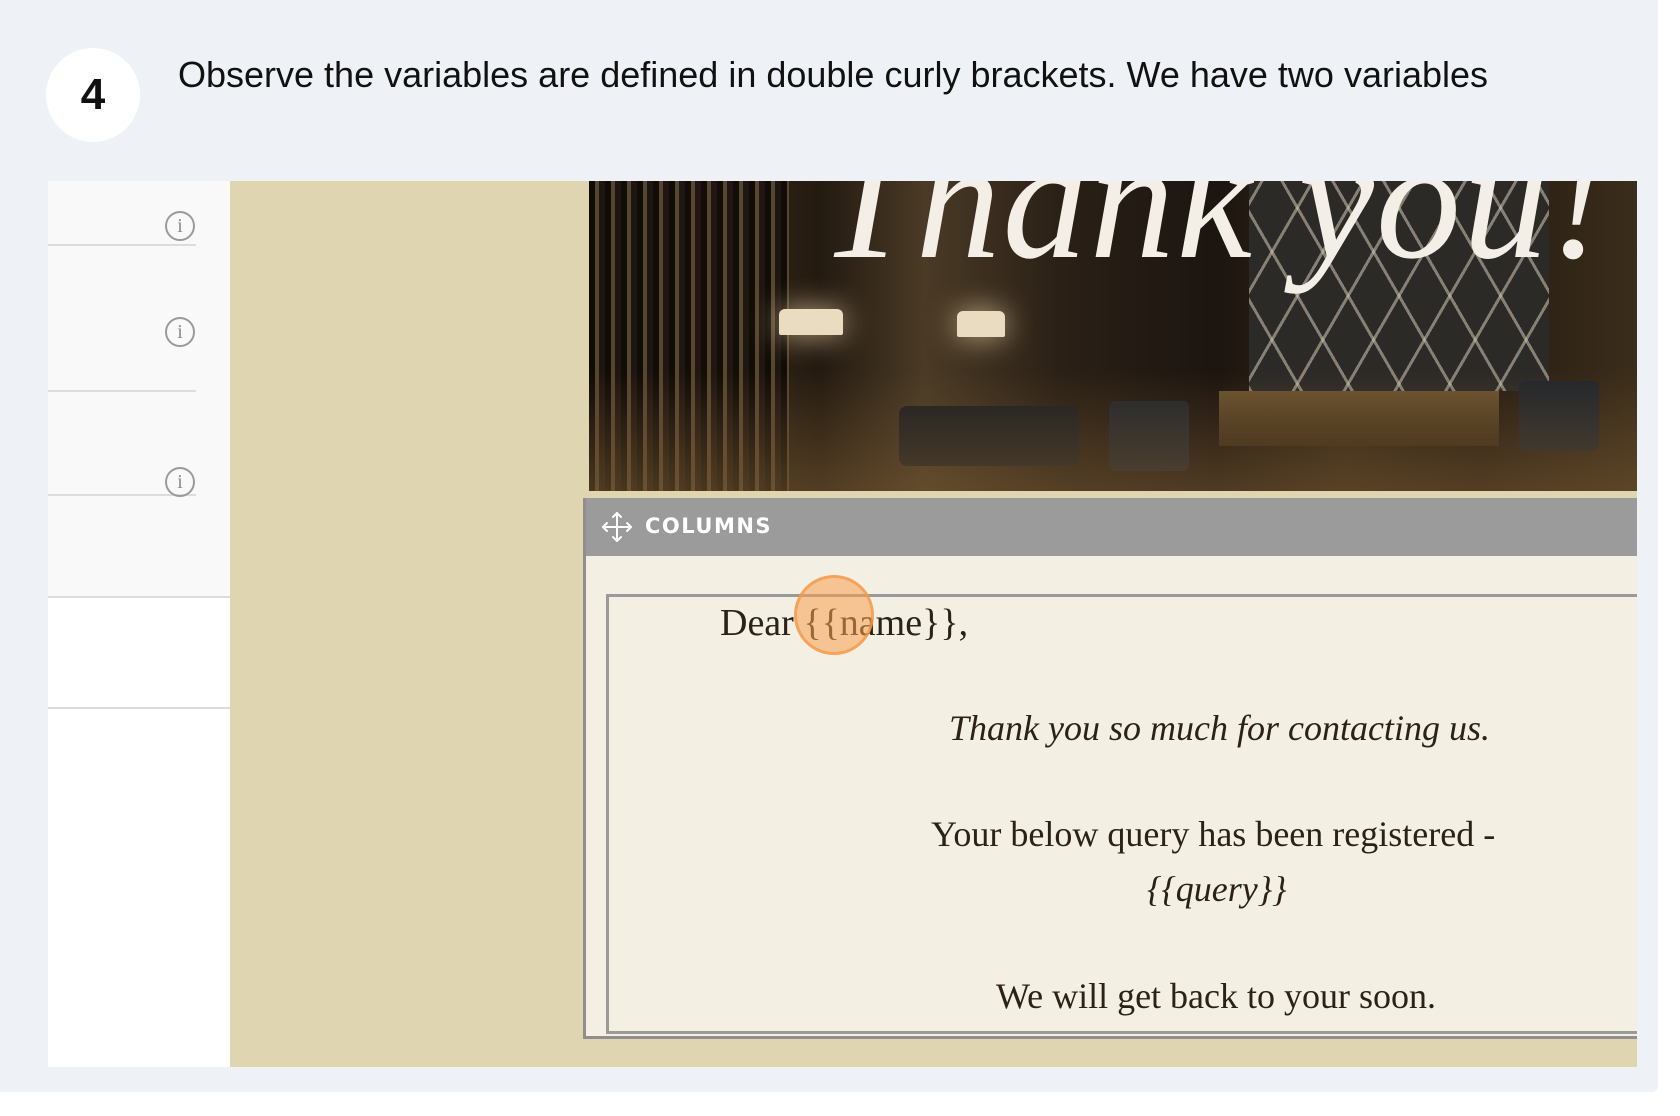 This screenshot has height=1116, width=1680. Describe the element at coordinates (834, 615) in the screenshot. I see `click-highlight-marker` at that location.